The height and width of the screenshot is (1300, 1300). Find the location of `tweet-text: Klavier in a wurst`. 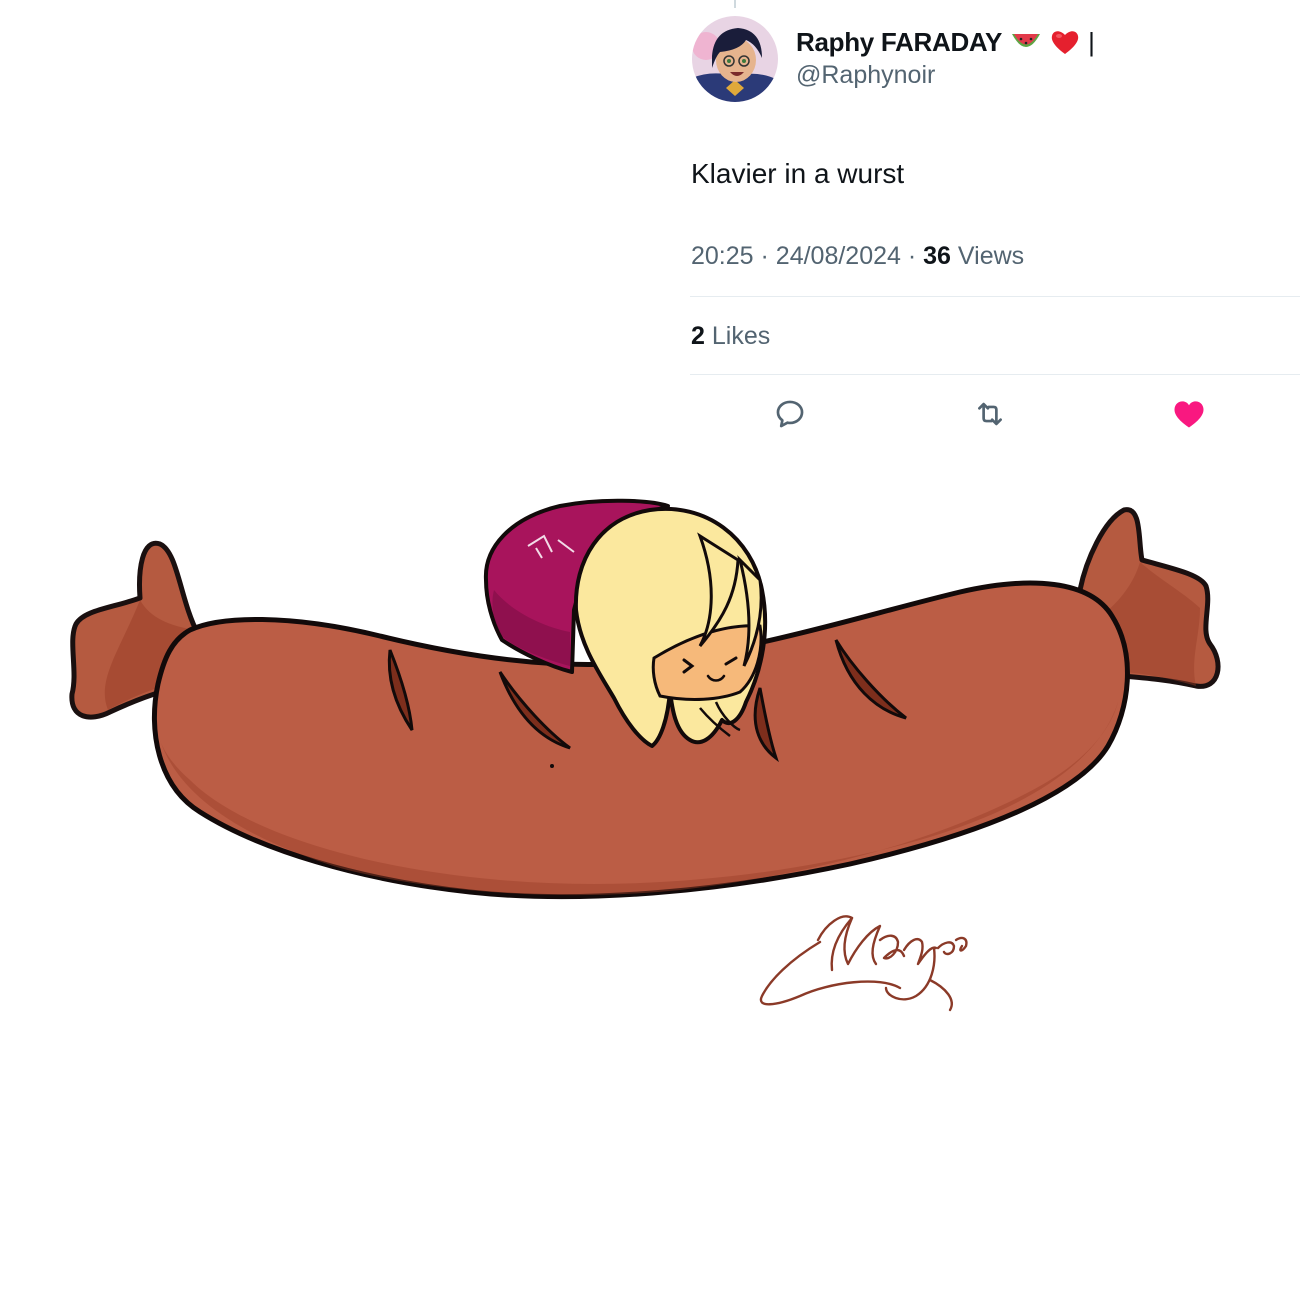

tweet-text: Klavier in a wurst is located at coordinates (798, 173).